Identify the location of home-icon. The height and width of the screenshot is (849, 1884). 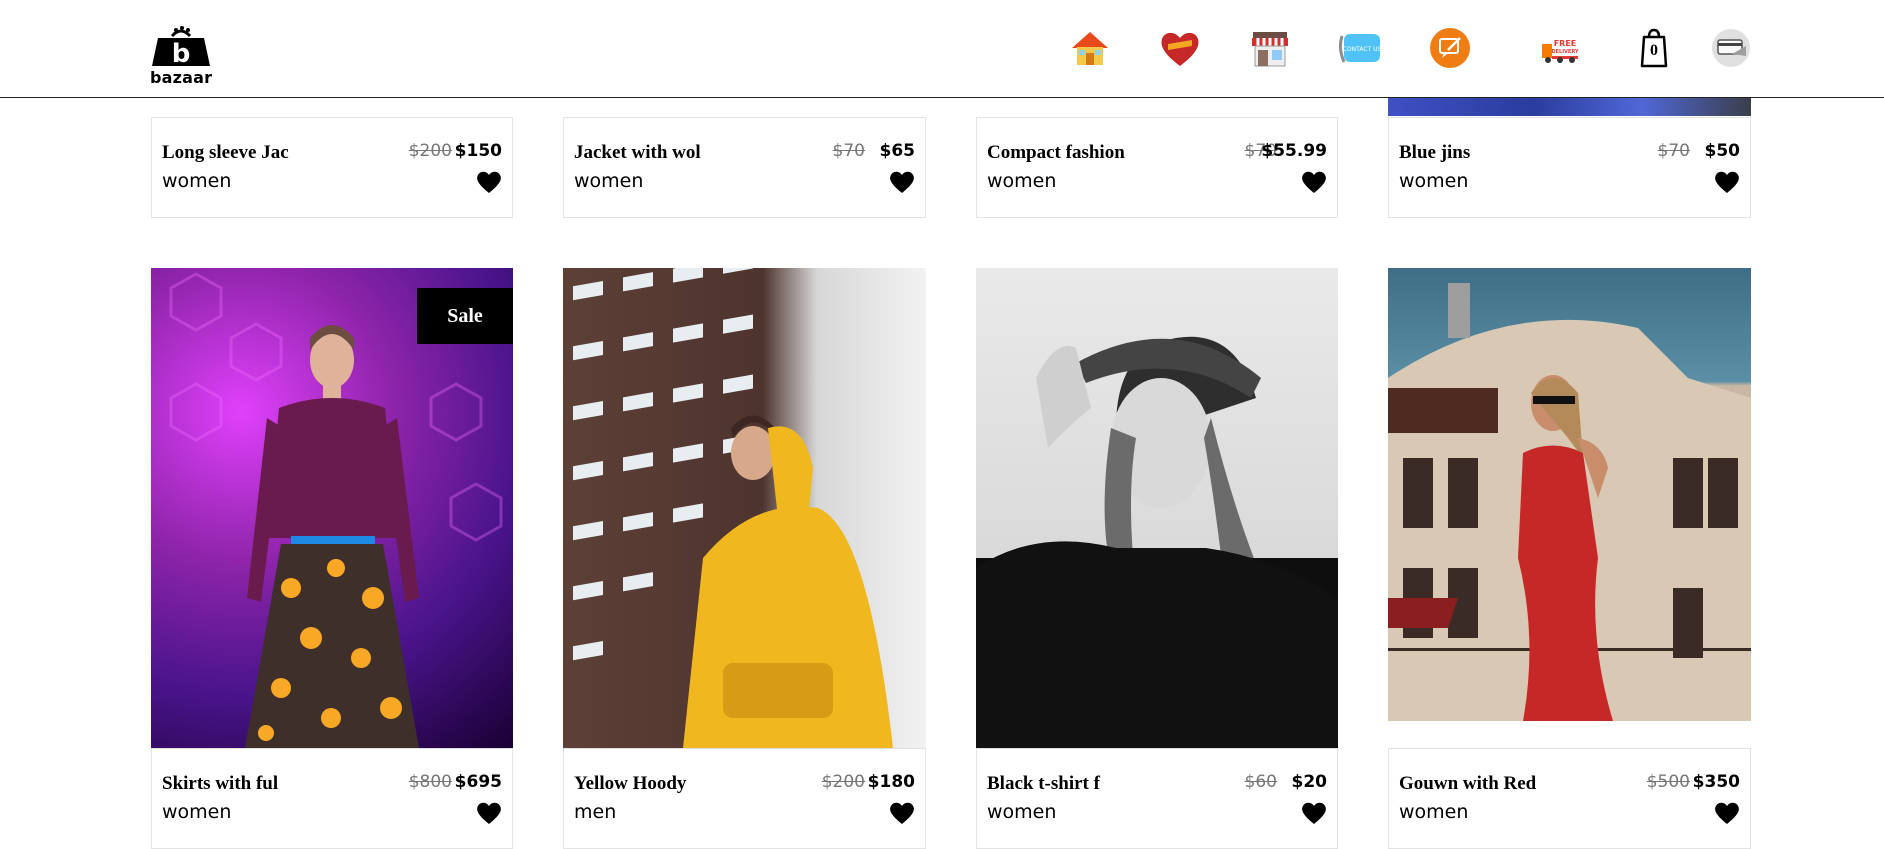
(1090, 48).